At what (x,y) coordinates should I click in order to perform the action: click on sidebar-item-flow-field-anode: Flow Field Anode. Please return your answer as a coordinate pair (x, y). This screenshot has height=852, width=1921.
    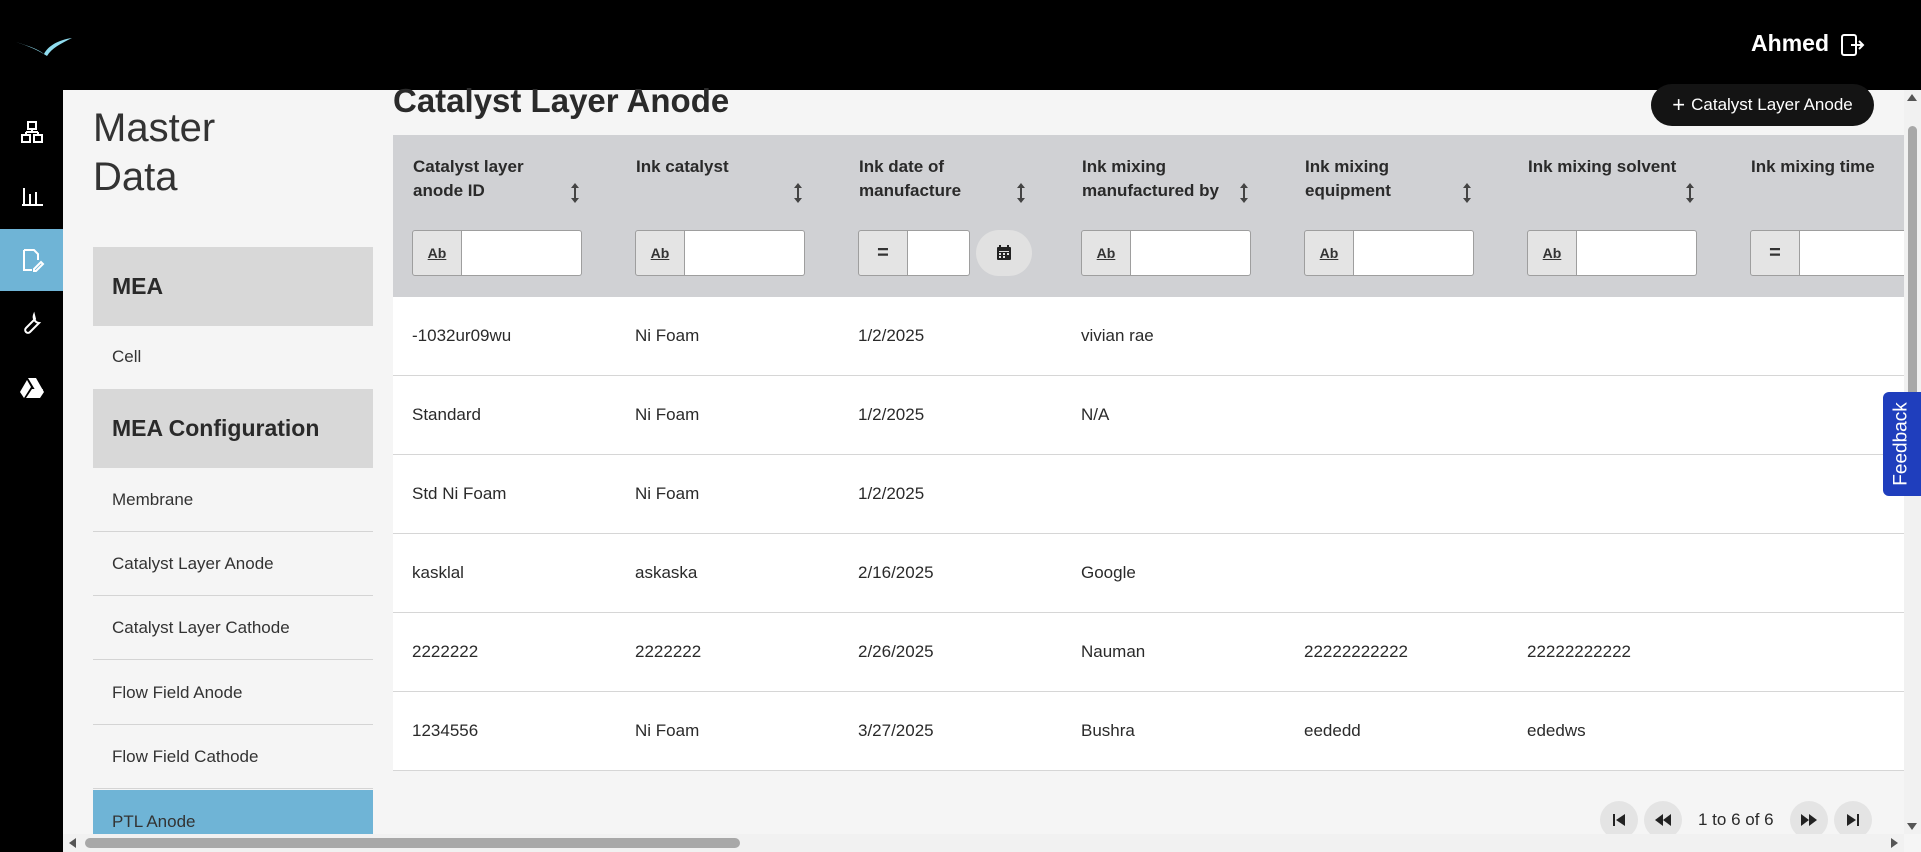
    Looking at the image, I should click on (233, 693).